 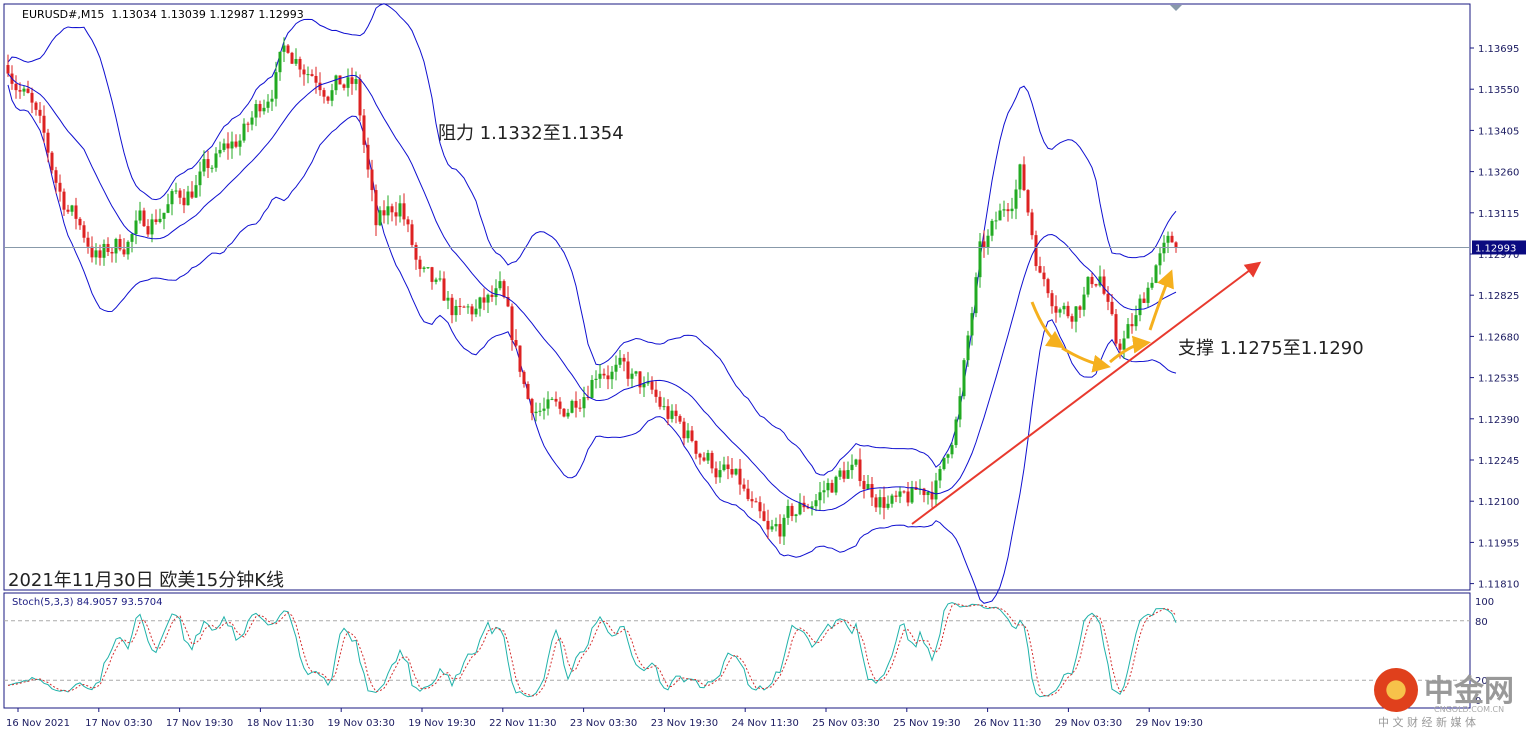 I want to click on price-tick-label: 1.12390, so click(x=1498, y=420).